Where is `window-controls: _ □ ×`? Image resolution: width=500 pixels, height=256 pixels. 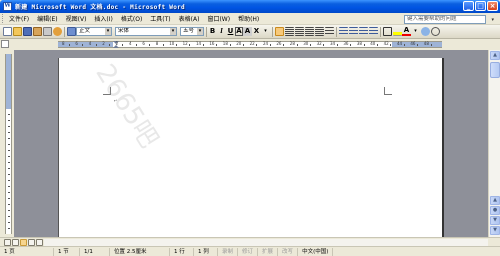 window-controls: _ □ × is located at coordinates (480, 6).